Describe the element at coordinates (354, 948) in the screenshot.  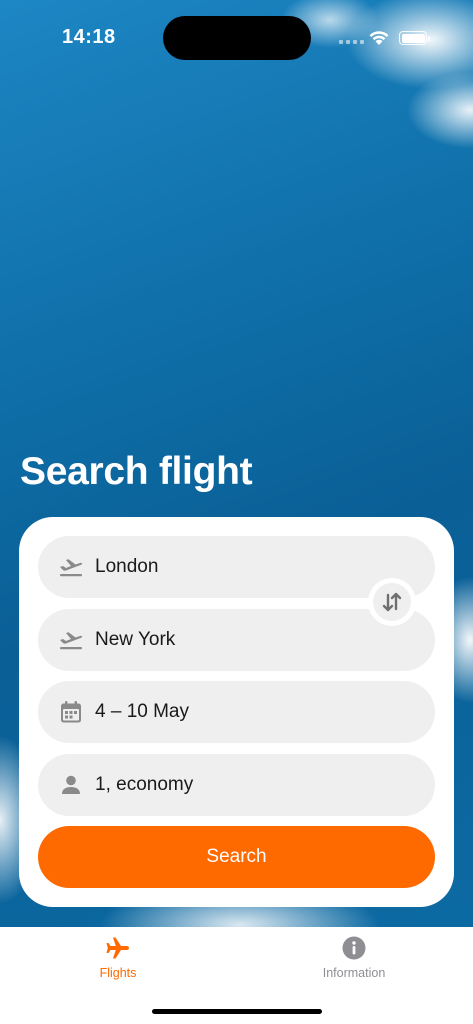
I see `info-icon` at that location.